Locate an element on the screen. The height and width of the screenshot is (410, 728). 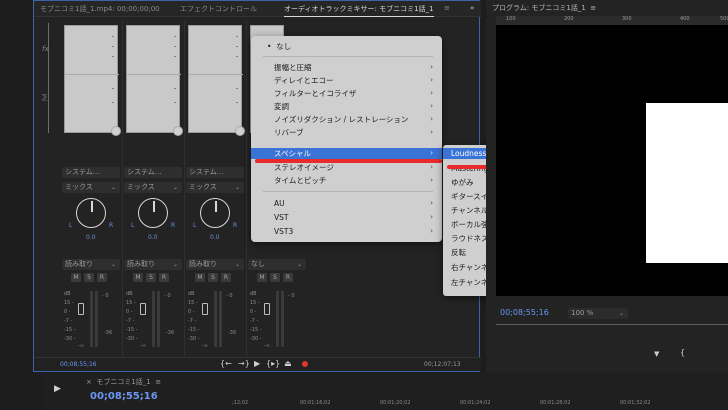
pan-knob-ch1 is located at coordinates (91, 213).